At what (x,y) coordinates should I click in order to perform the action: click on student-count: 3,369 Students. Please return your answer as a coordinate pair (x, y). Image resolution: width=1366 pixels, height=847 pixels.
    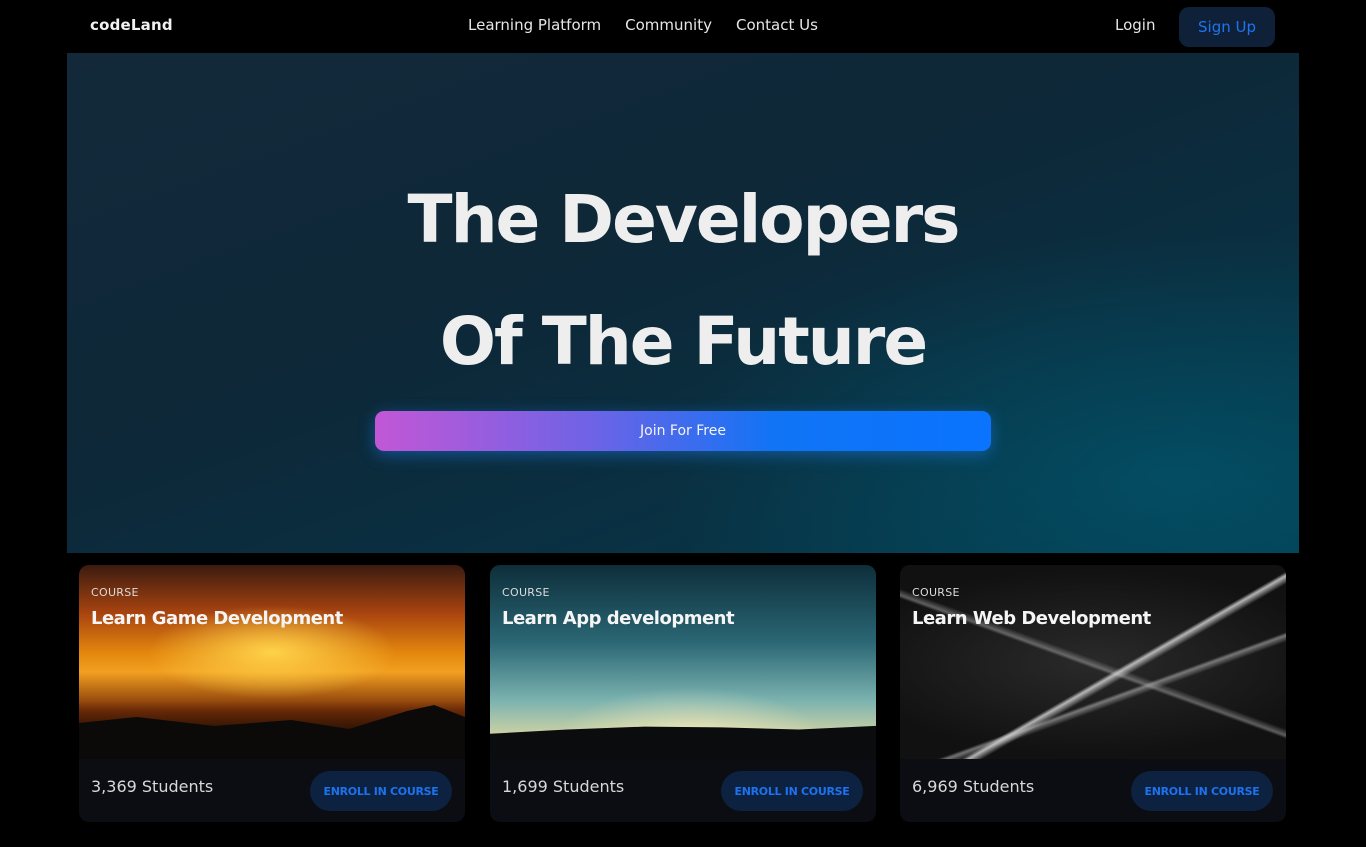
    Looking at the image, I should click on (152, 786).